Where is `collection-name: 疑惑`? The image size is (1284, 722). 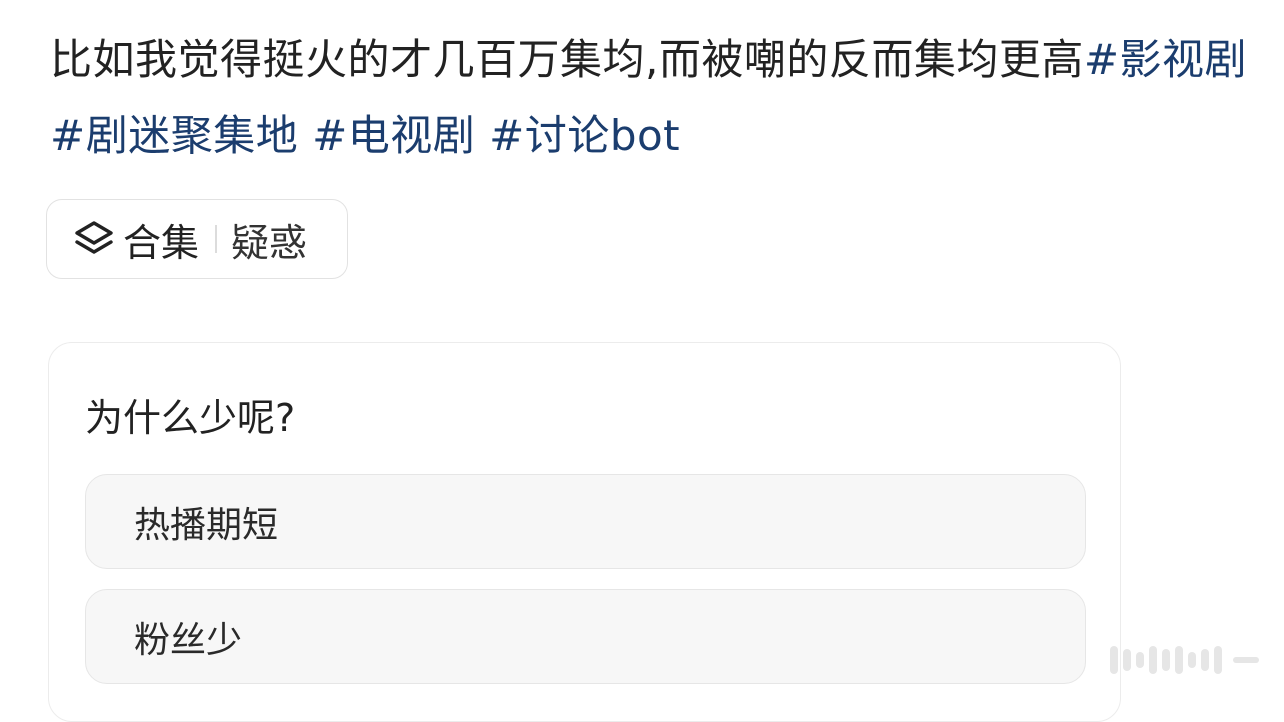
collection-name: 疑惑 is located at coordinates (269, 242).